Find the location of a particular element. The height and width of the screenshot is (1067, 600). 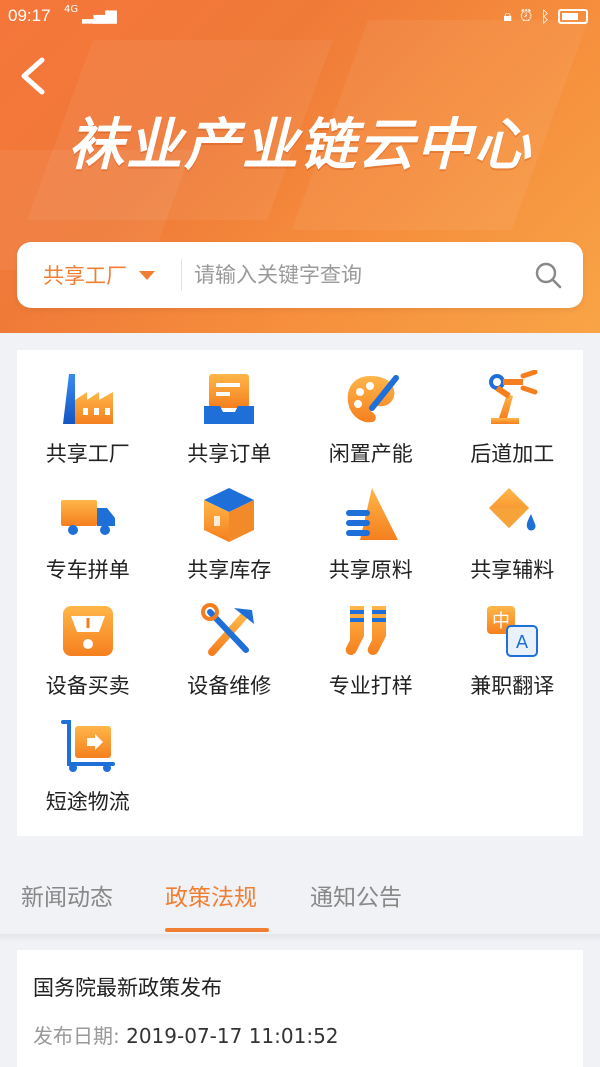

paint-bucket-icon is located at coordinates (512, 509).